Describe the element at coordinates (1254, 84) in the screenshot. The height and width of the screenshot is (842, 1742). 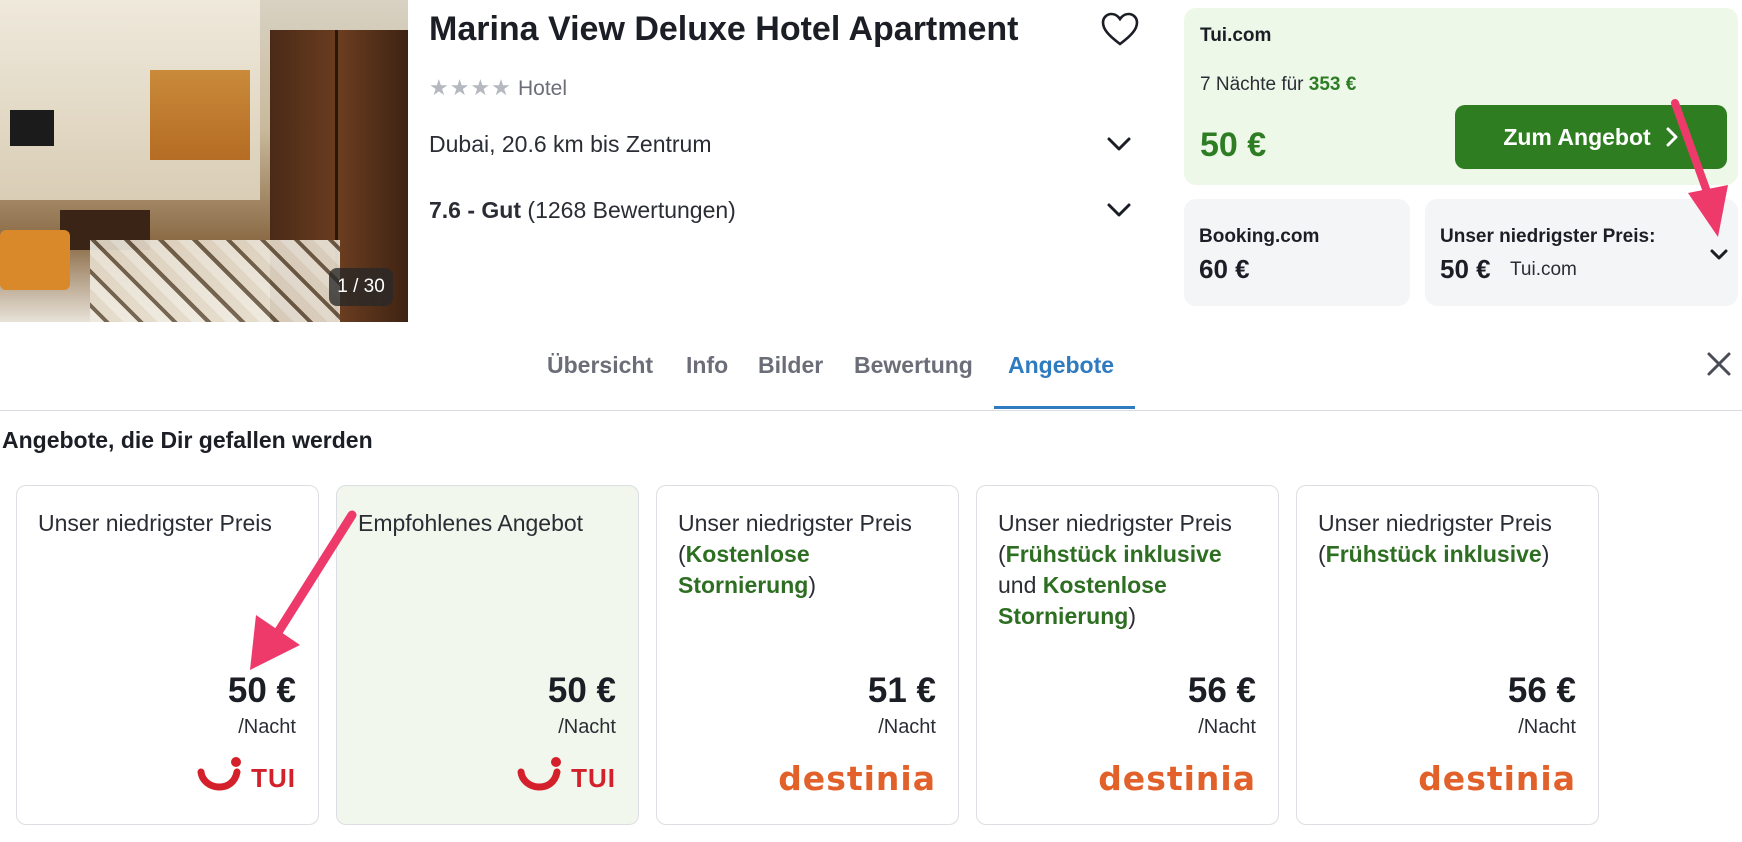
I see `nights-prefix: 7 Nächte für` at that location.